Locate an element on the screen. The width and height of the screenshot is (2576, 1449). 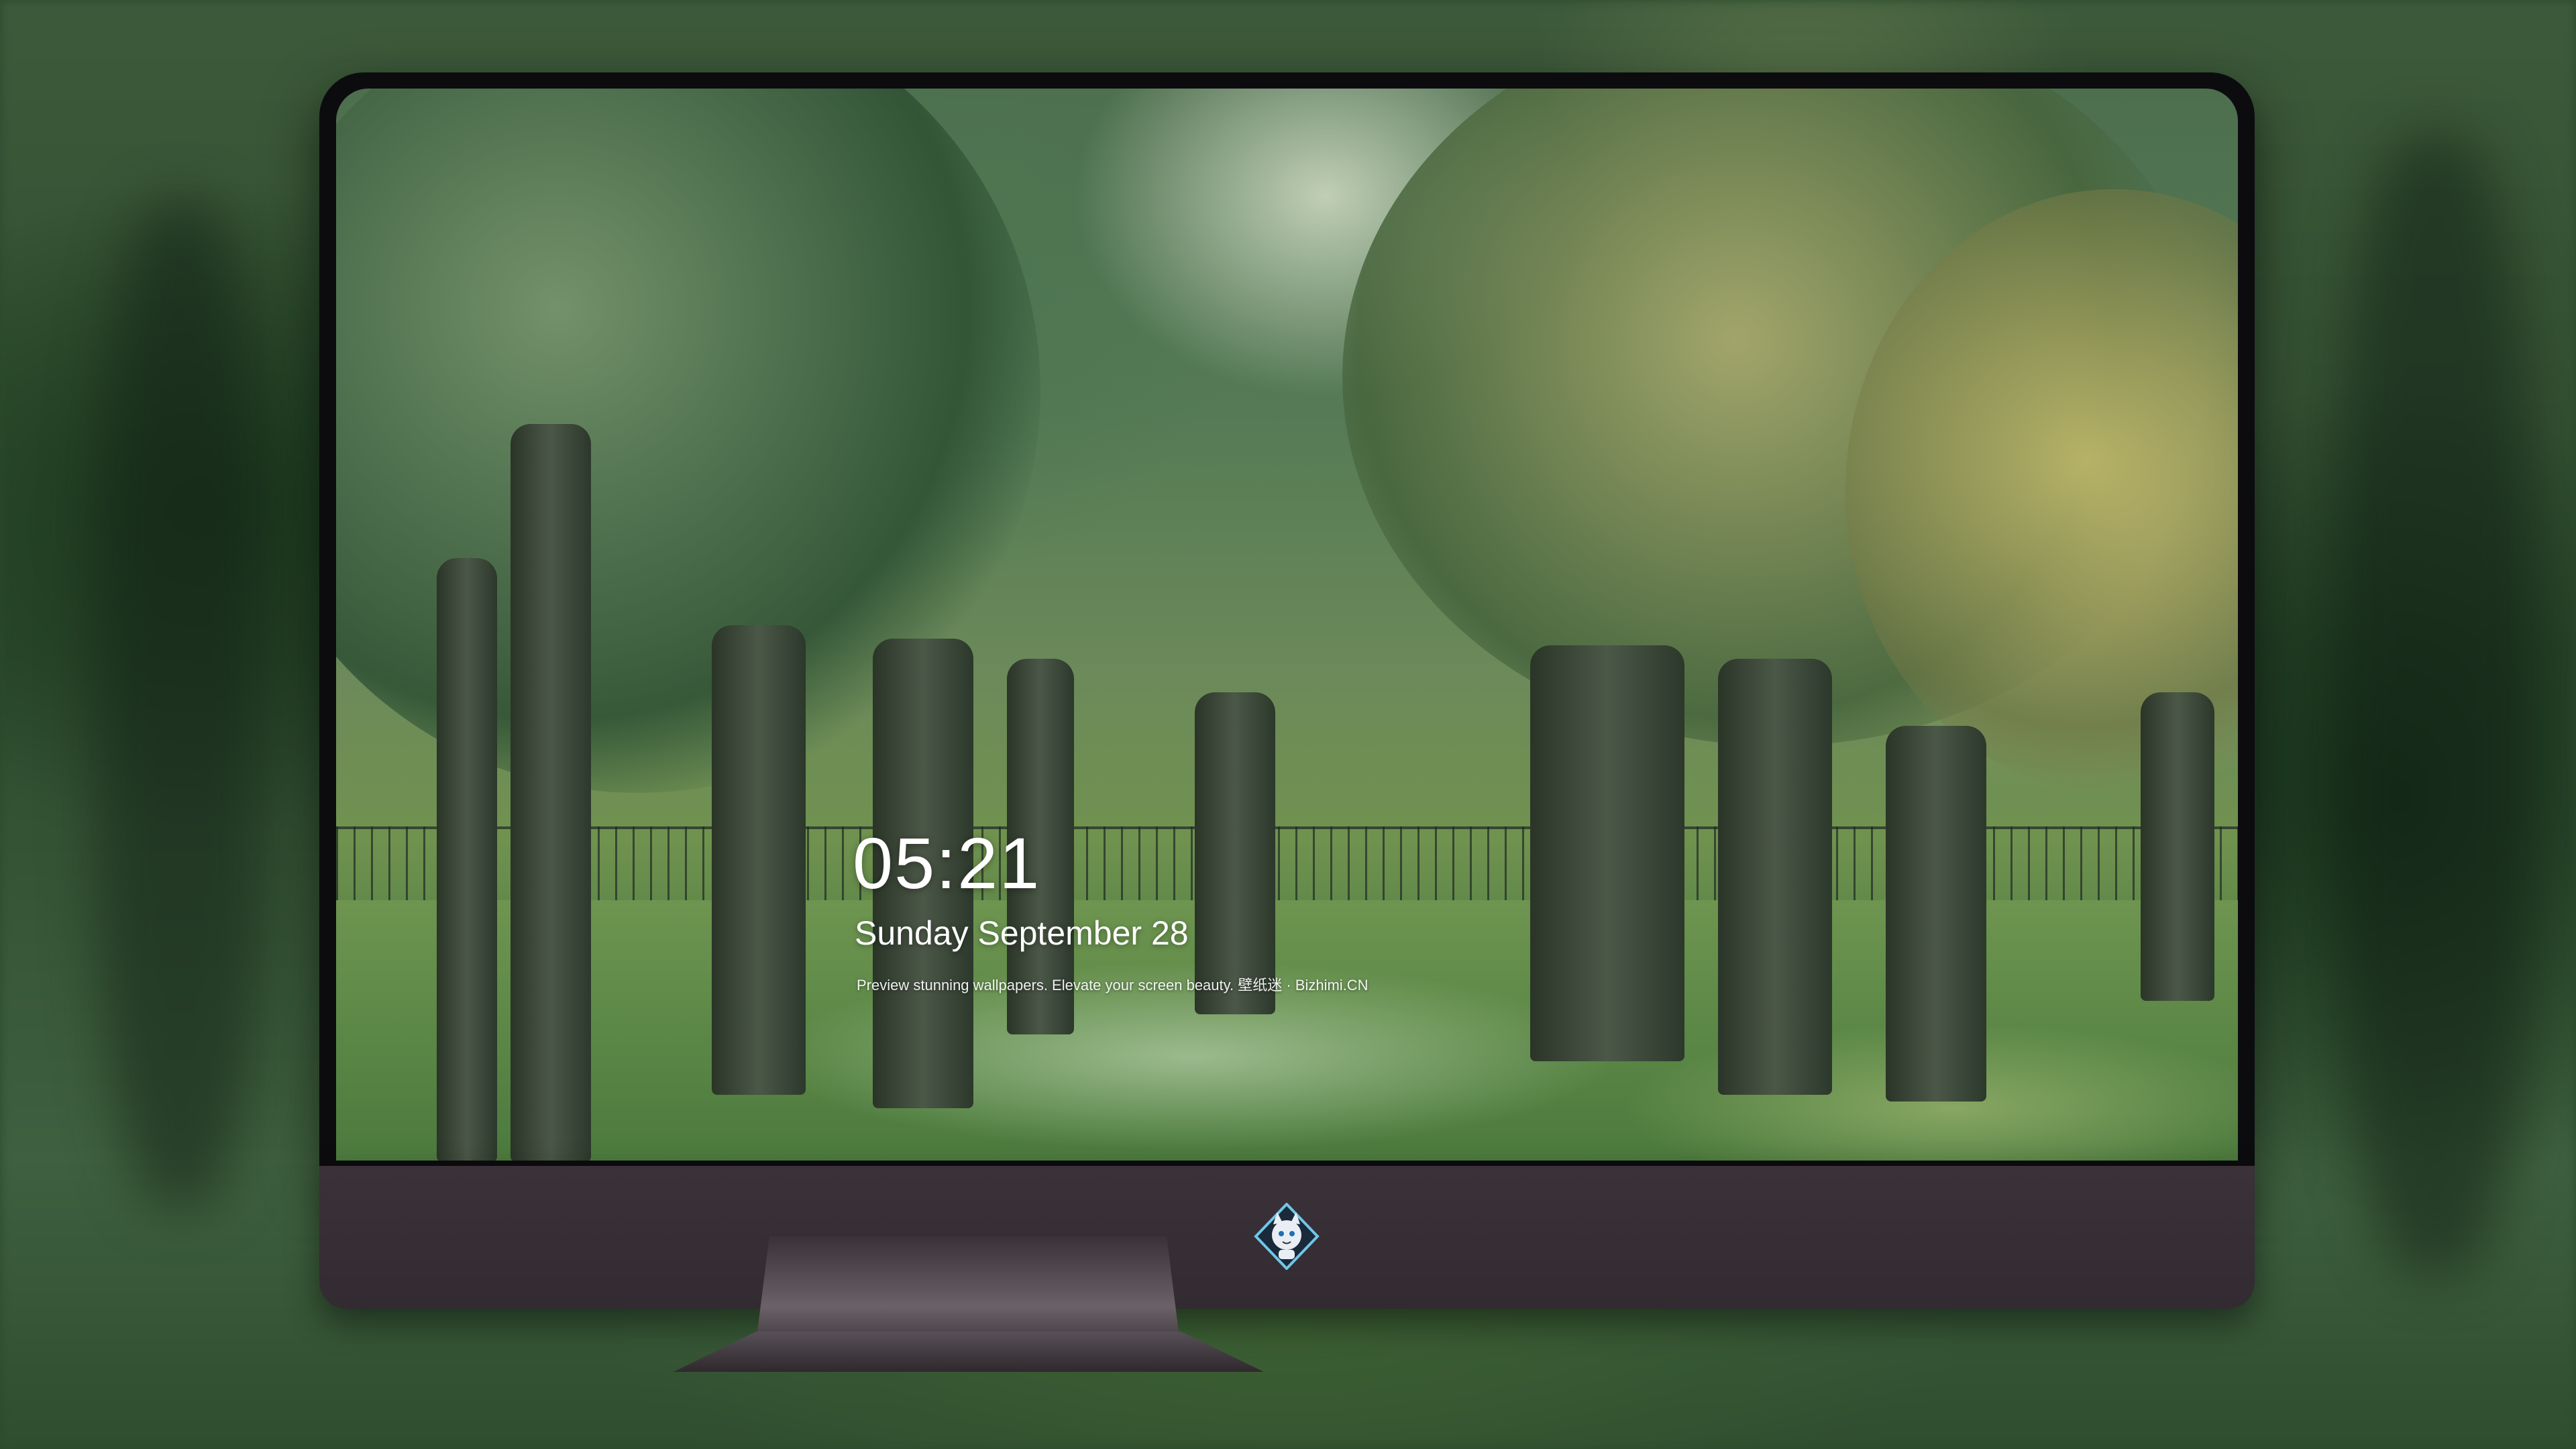
monitor-chin is located at coordinates (1287, 1237).